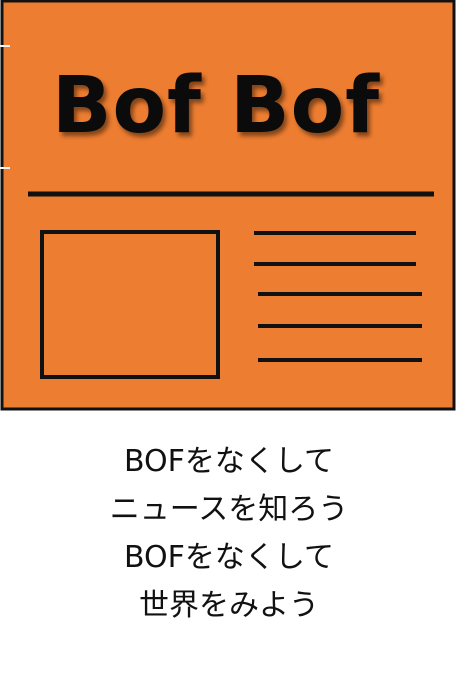  What do you see at coordinates (229, 605) in the screenshot?
I see `caption-line-4: 世界をみよう` at bounding box center [229, 605].